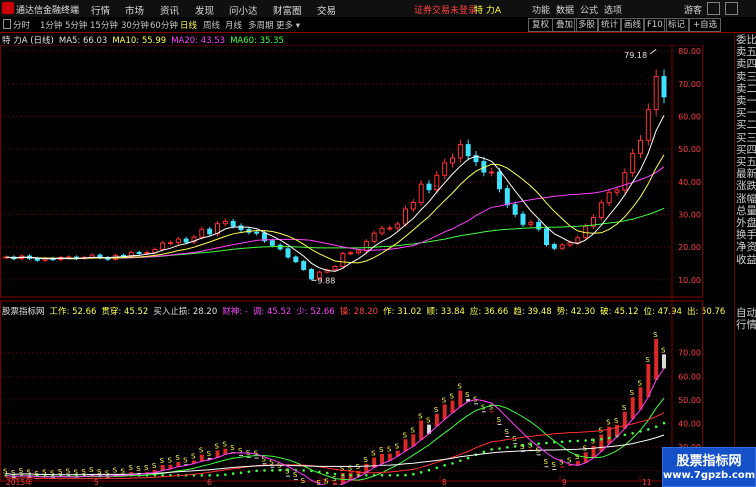 The height and width of the screenshot is (487, 756). Describe the element at coordinates (731, 8) in the screenshot. I see `close-icon` at that location.